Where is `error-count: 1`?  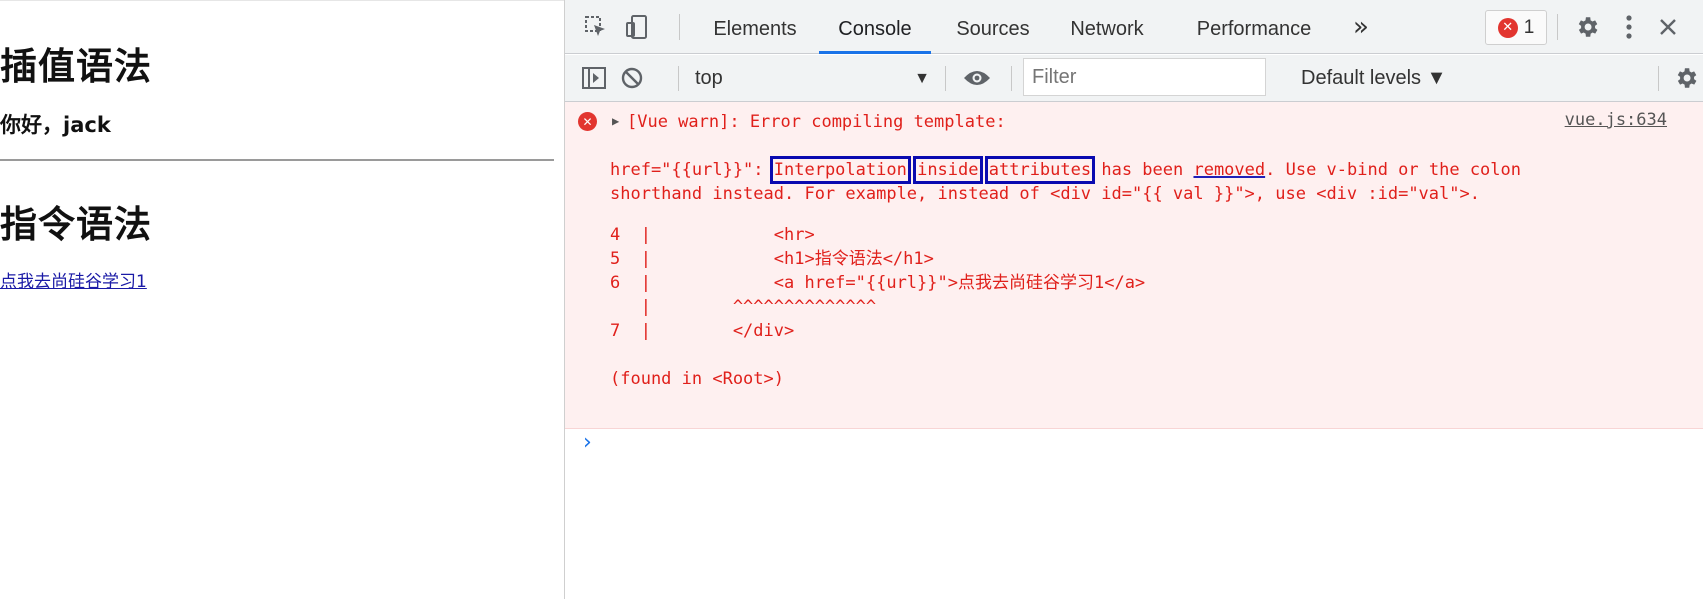 error-count: 1 is located at coordinates (1529, 27).